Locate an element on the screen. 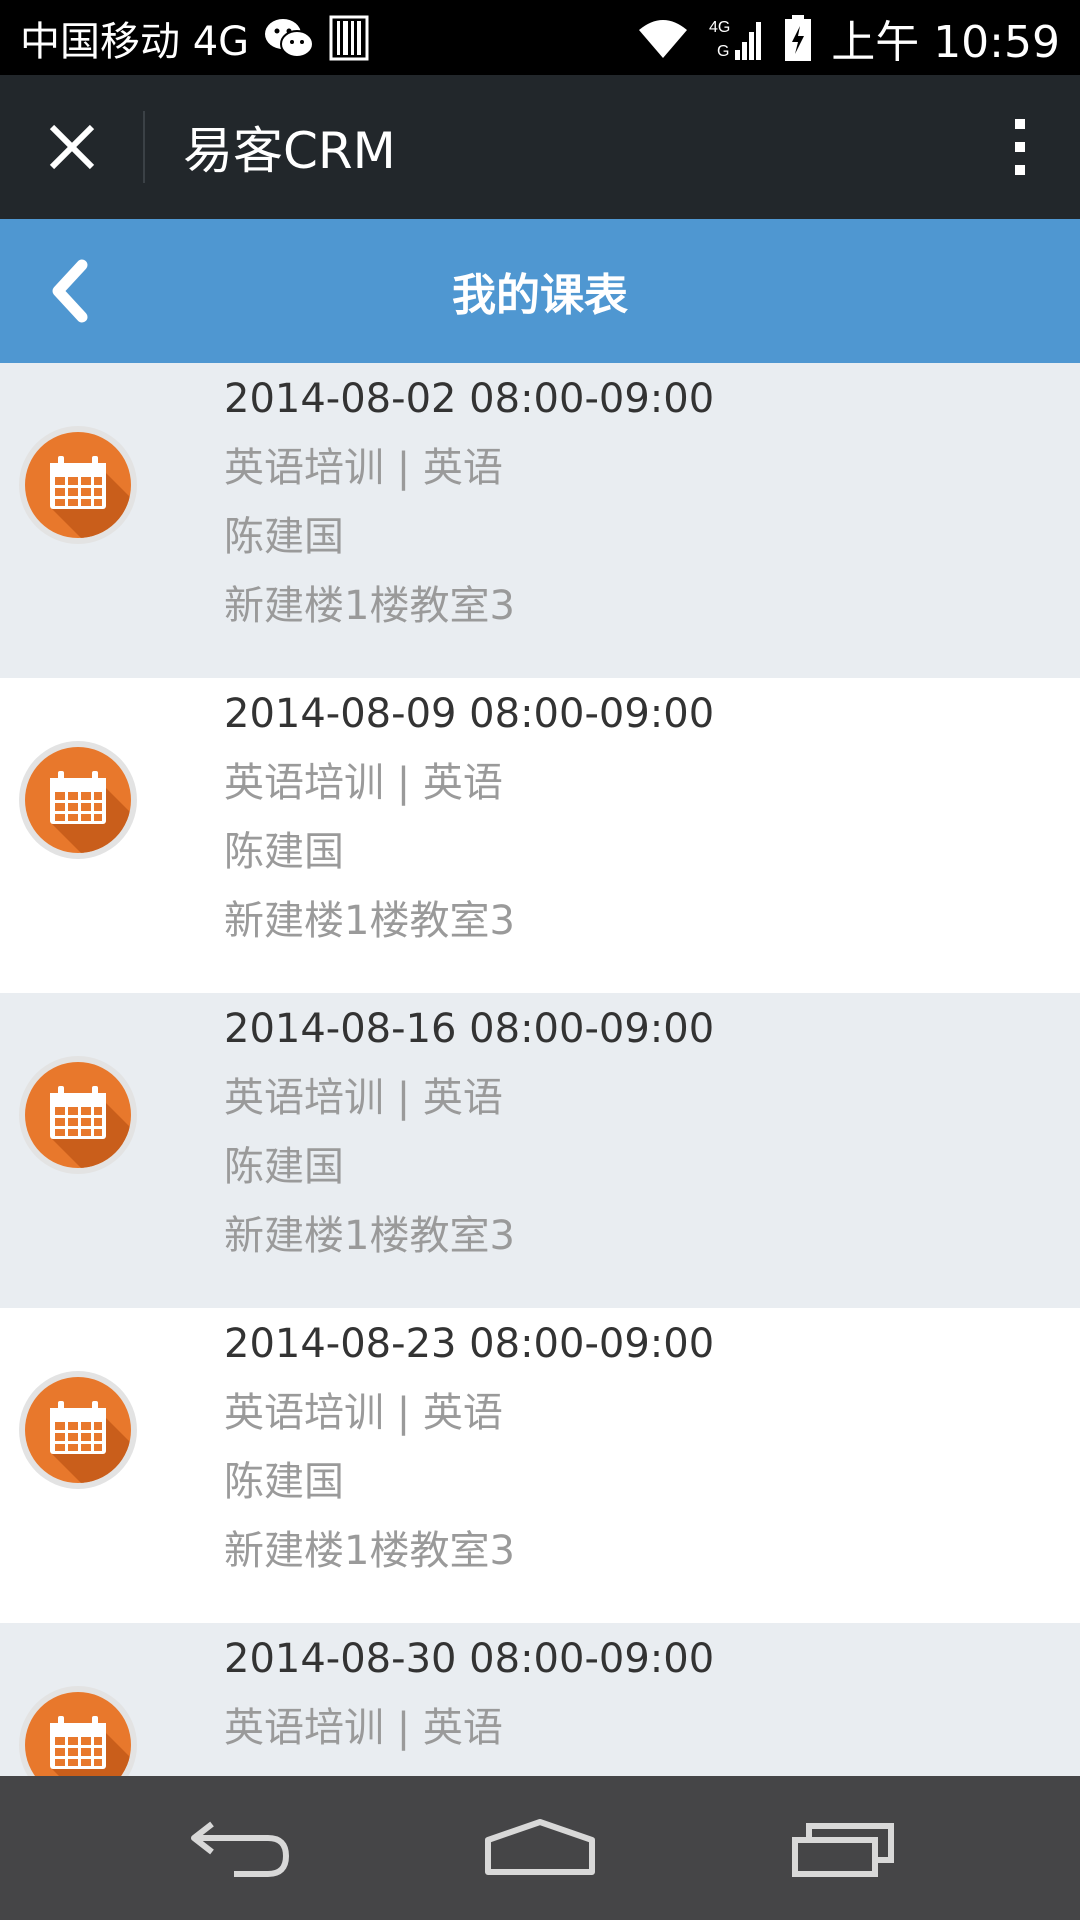  more-vertical-icon is located at coordinates (1020, 147).